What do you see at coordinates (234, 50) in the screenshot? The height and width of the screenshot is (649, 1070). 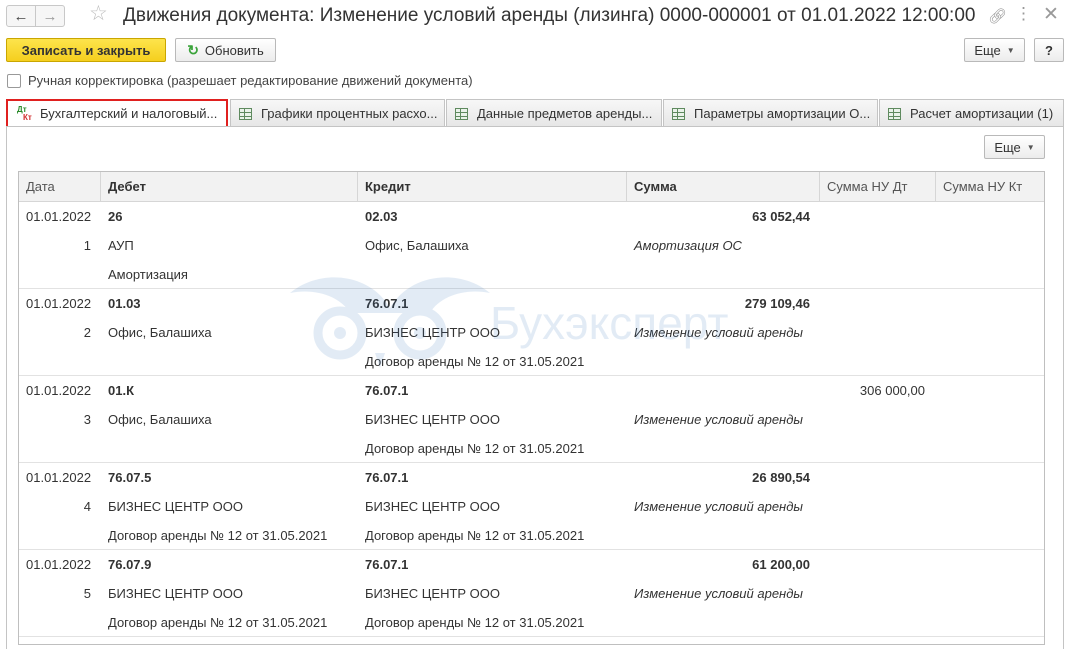 I see `refresh-label: Обновить` at bounding box center [234, 50].